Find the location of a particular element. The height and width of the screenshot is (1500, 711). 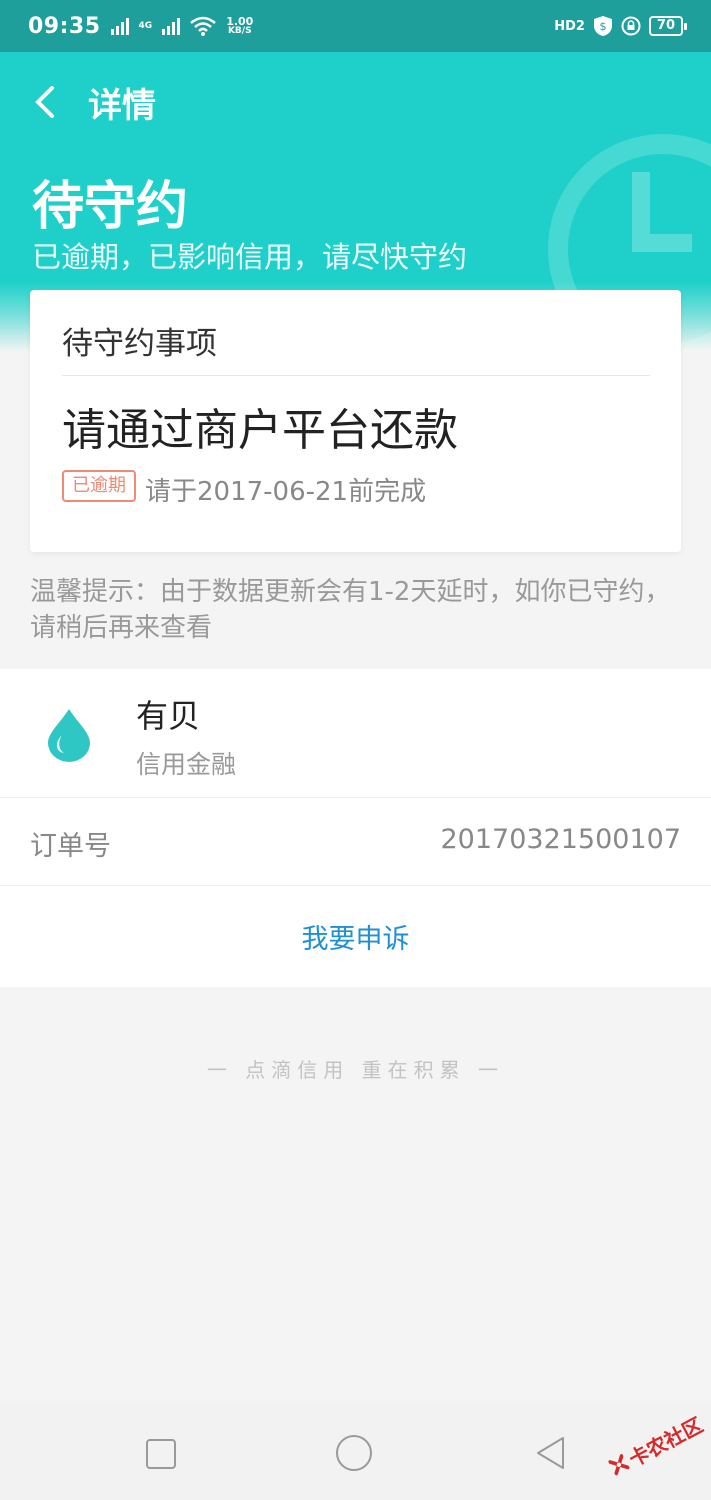

appeal-row: 我要申诉 is located at coordinates (355, 936).